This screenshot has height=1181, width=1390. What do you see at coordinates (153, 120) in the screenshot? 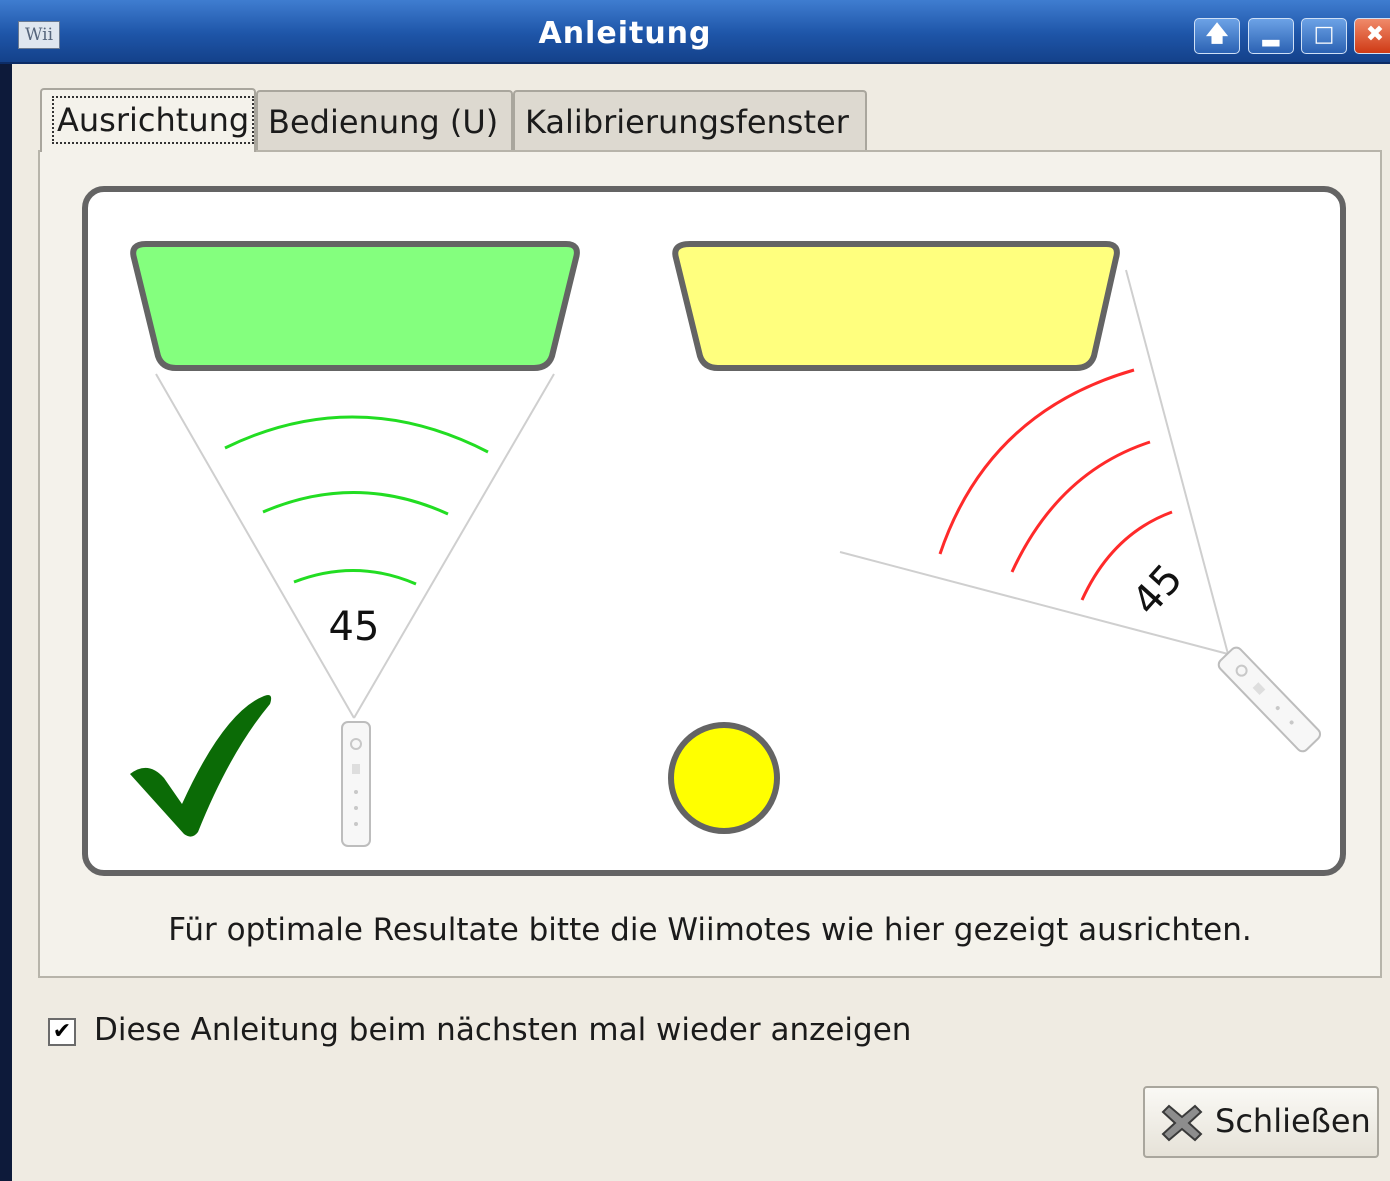
I see `tab-label: Ausrichtung` at bounding box center [153, 120].